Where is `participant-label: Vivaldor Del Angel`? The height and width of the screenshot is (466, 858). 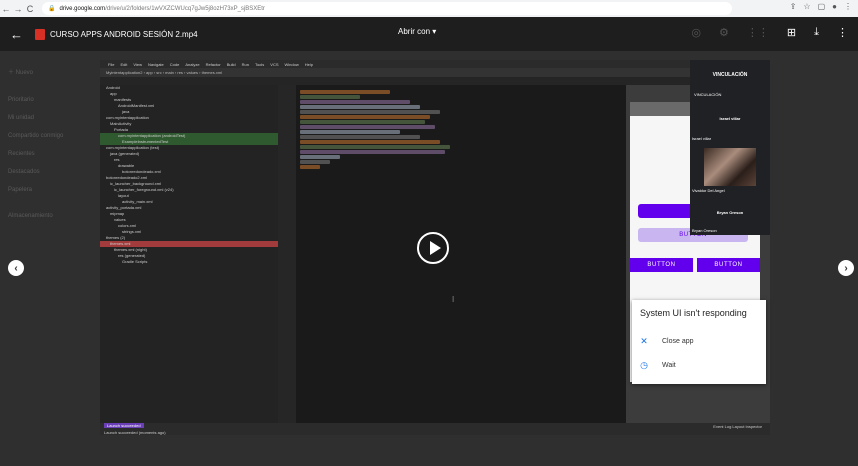 participant-label: Vivaldor Del Angel is located at coordinates (708, 190).